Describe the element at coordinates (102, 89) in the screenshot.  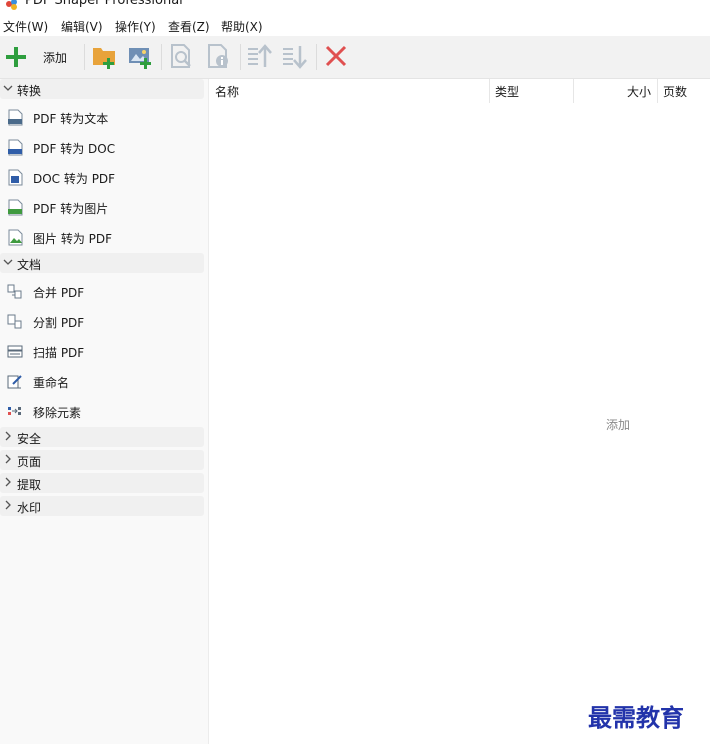
I see `section-header-convert: 转换` at that location.